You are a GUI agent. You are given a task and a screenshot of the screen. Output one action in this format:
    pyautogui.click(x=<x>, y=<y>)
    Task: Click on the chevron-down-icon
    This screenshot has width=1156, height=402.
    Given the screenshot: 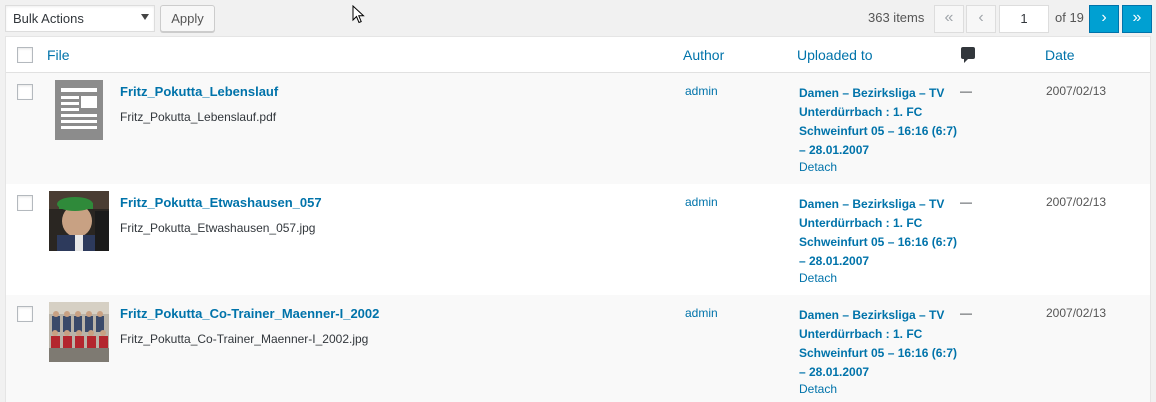 What is the action you would take?
    pyautogui.click(x=145, y=17)
    